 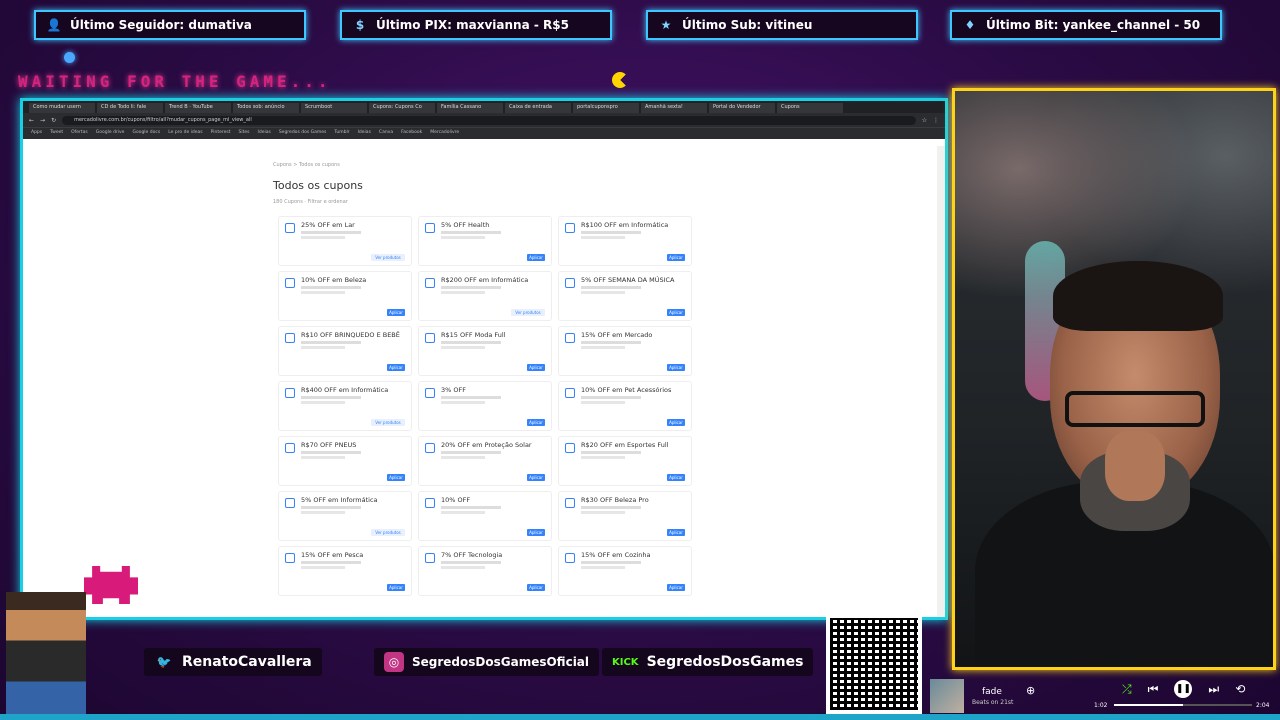 I want to click on bookmark-item: Tumblr, so click(x=341, y=133).